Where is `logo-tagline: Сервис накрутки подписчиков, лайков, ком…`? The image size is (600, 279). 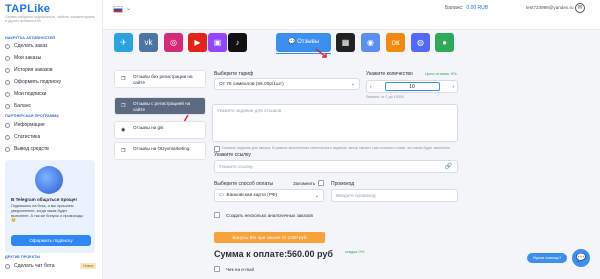 logo-tagline: Сервис накрутки подписчиков, лайков, ком… is located at coordinates (50, 19).